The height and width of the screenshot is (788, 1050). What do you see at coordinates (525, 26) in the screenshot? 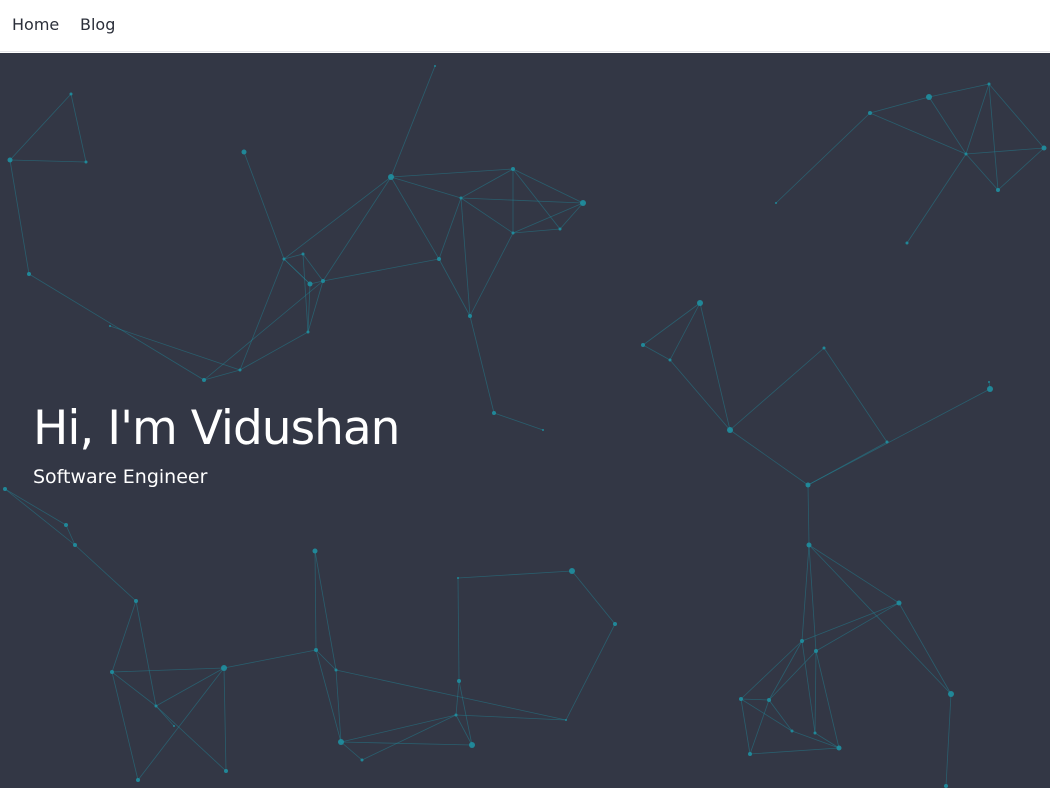
I see `top-navbar: Home Blog` at bounding box center [525, 26].